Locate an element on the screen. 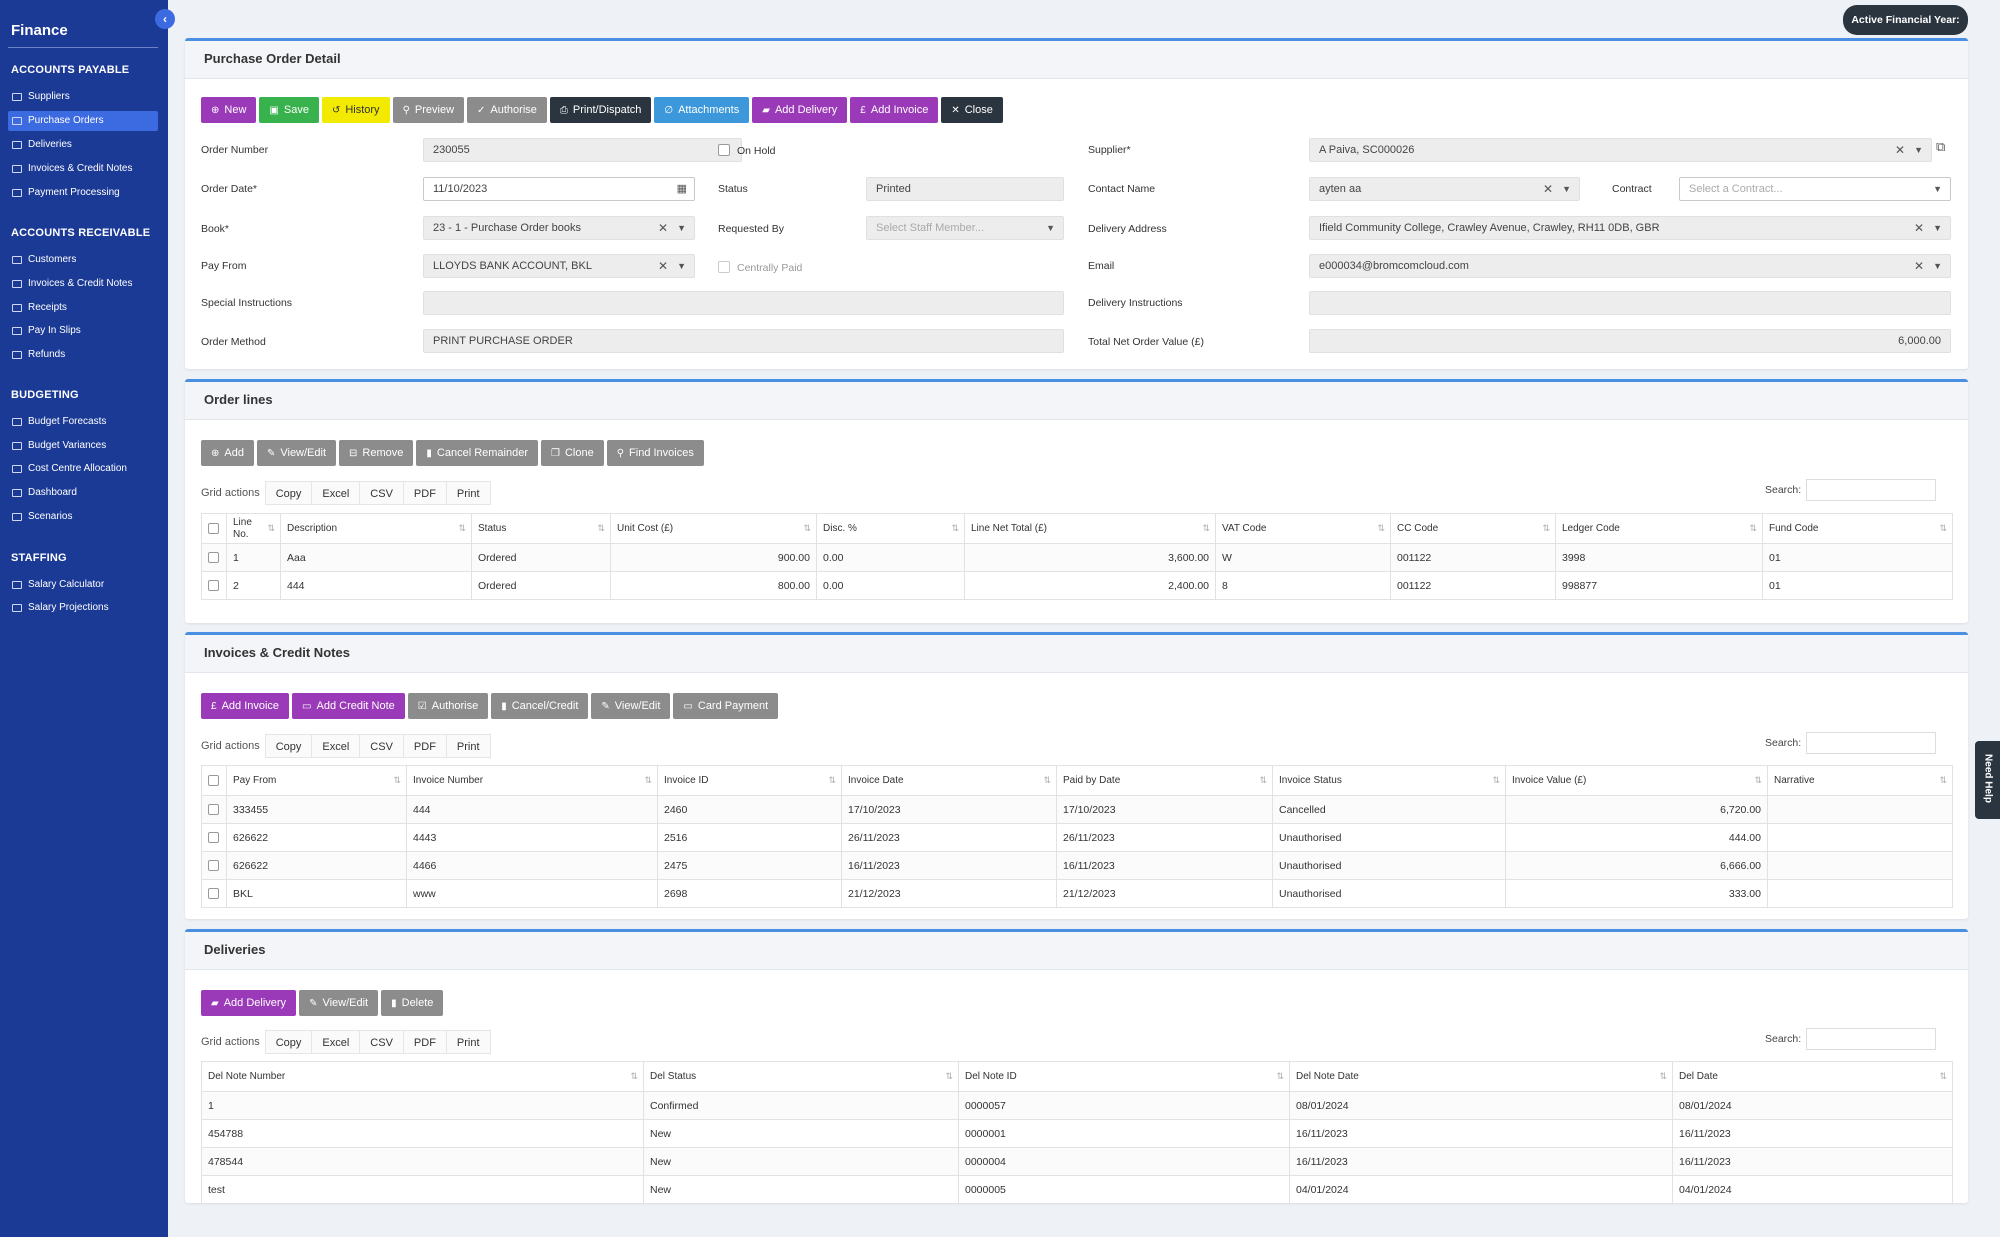  add-line-button: ⊕ Add is located at coordinates (227, 453).